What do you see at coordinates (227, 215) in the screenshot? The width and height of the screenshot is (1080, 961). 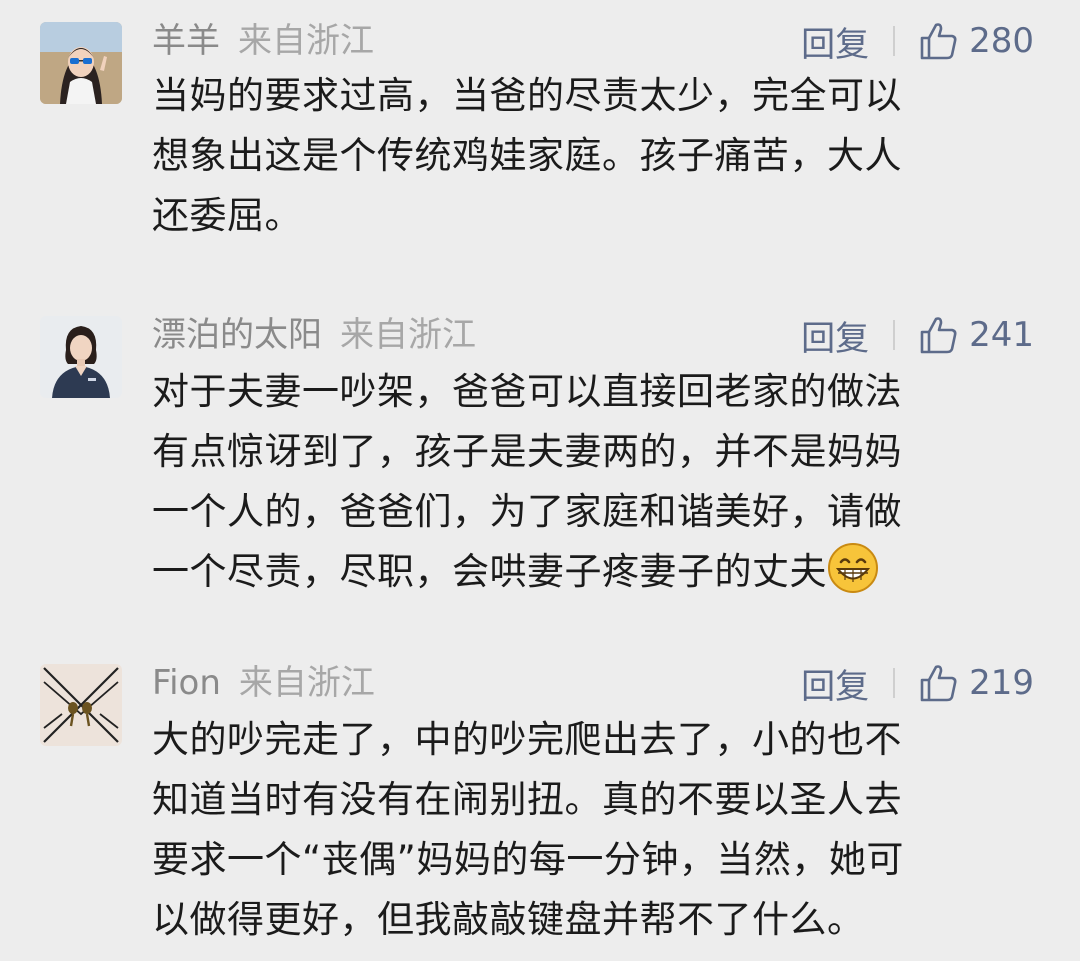 I see `comment-line: 还委屈。` at bounding box center [227, 215].